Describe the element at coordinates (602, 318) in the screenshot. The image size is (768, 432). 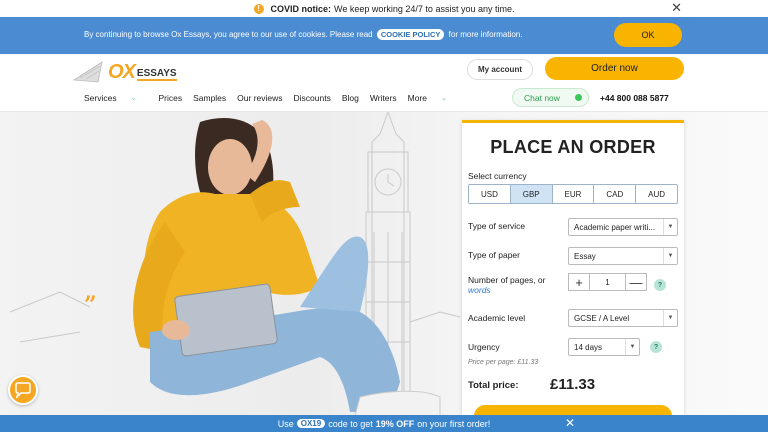
I see `level-value: GCSE / A Level` at that location.